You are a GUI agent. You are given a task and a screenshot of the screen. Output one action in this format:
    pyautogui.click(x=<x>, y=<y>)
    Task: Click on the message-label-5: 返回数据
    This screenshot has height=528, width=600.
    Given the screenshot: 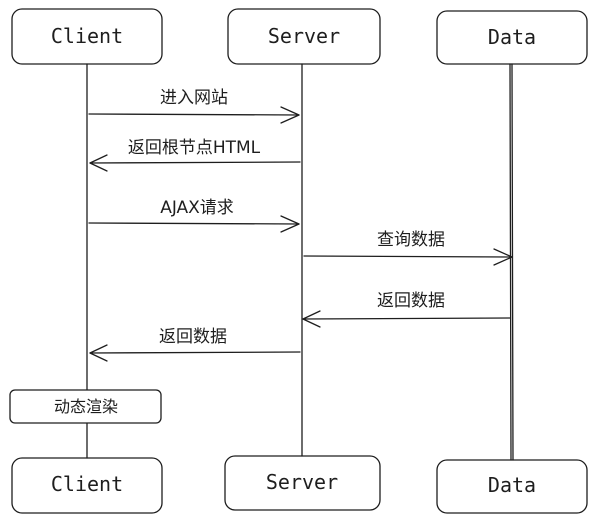 What is the action you would take?
    pyautogui.click(x=411, y=301)
    